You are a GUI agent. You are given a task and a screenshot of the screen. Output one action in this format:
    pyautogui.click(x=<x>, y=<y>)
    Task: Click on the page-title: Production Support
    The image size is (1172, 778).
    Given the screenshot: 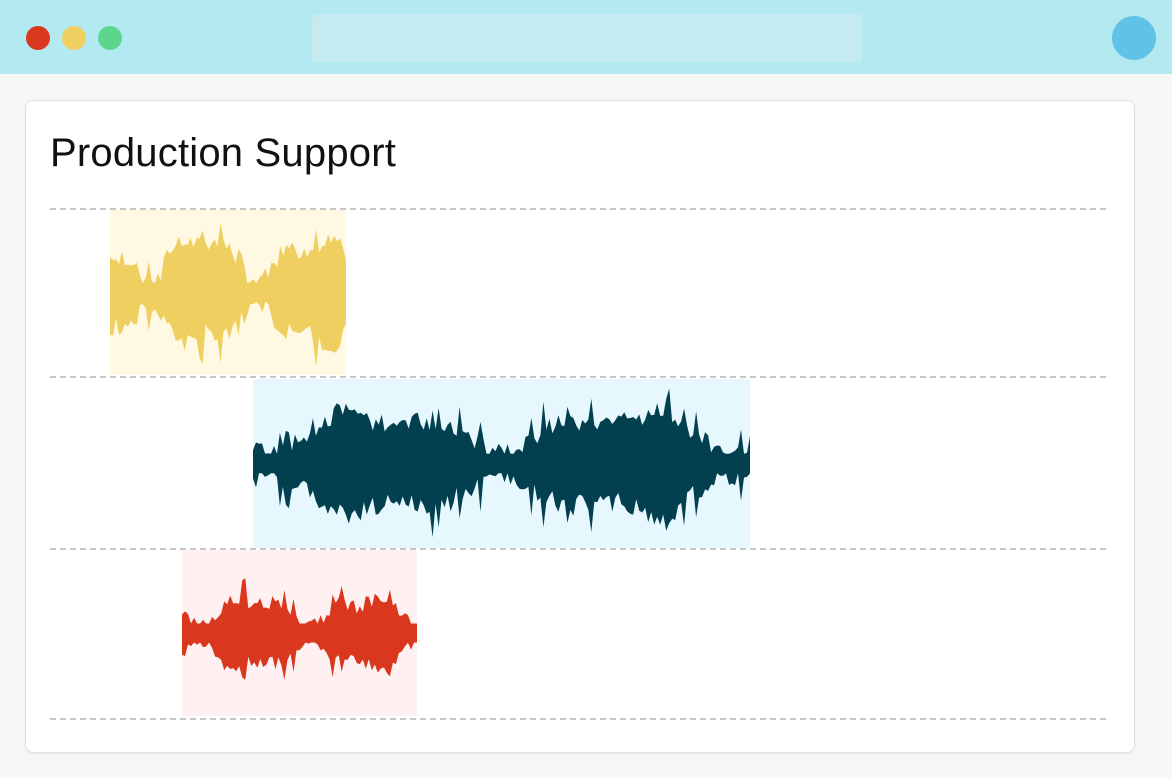 What is the action you would take?
    pyautogui.click(x=223, y=153)
    